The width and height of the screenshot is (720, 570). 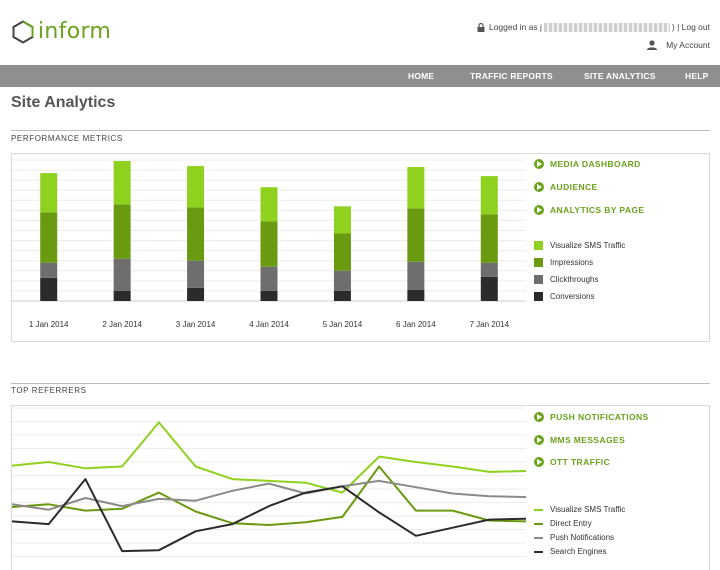 What do you see at coordinates (416, 324) in the screenshot?
I see `x-tick-label: 6 Jan 2014` at bounding box center [416, 324].